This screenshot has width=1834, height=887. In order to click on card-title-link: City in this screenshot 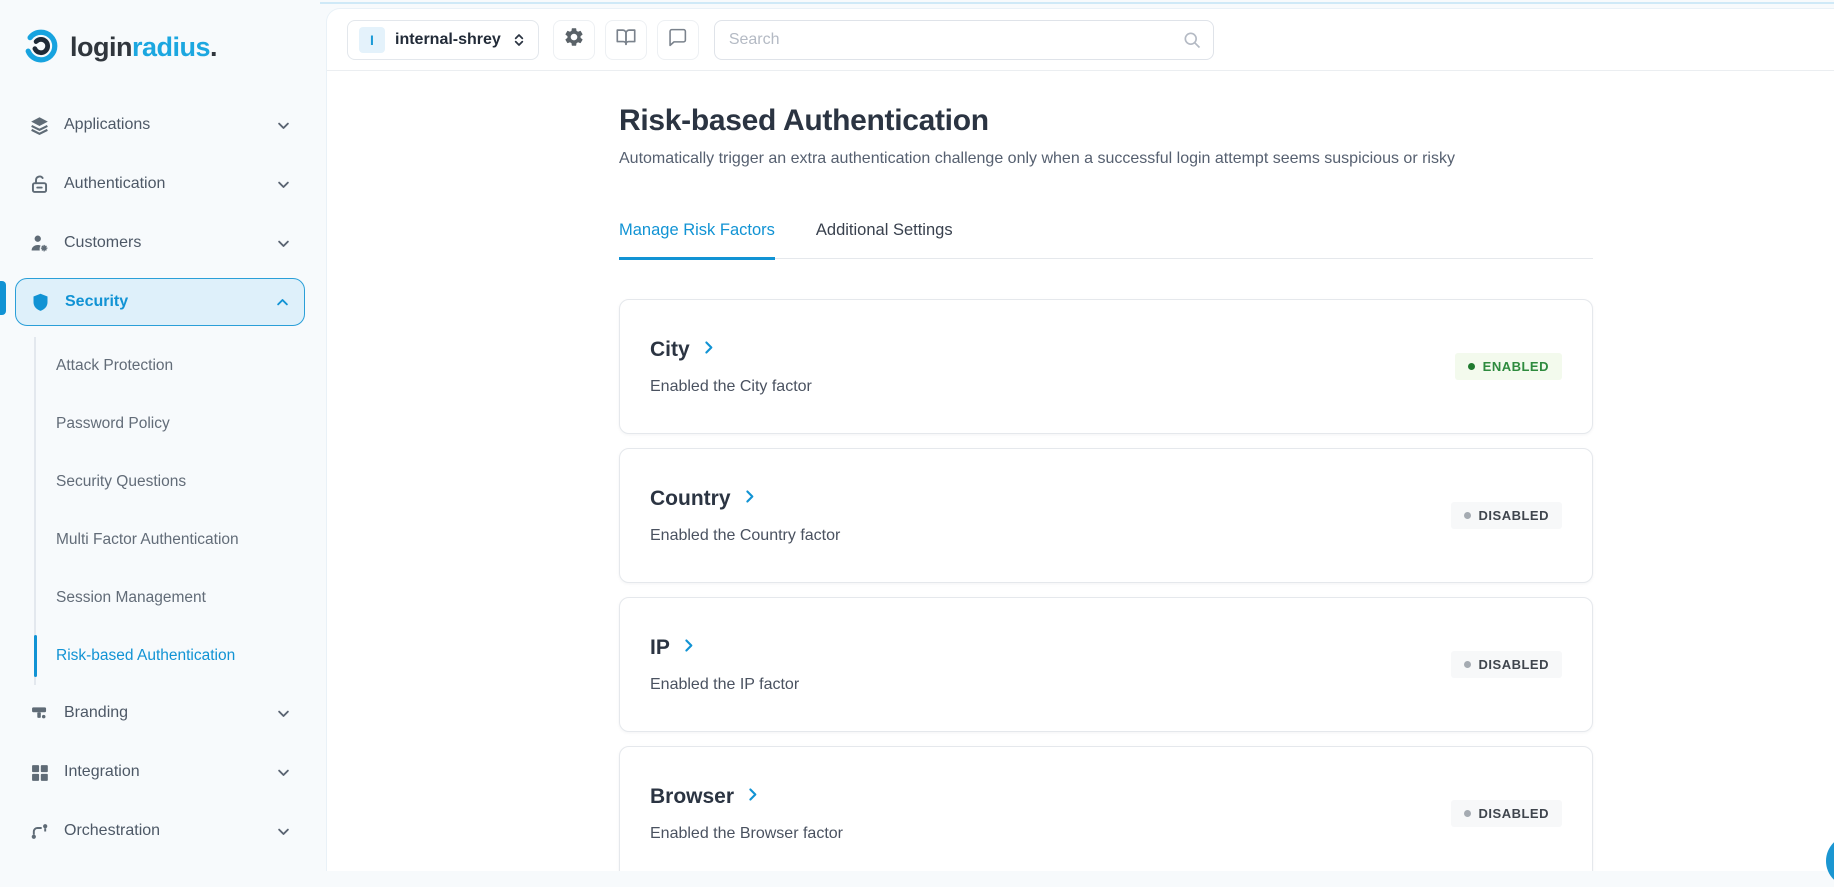, I will do `click(731, 350)`.